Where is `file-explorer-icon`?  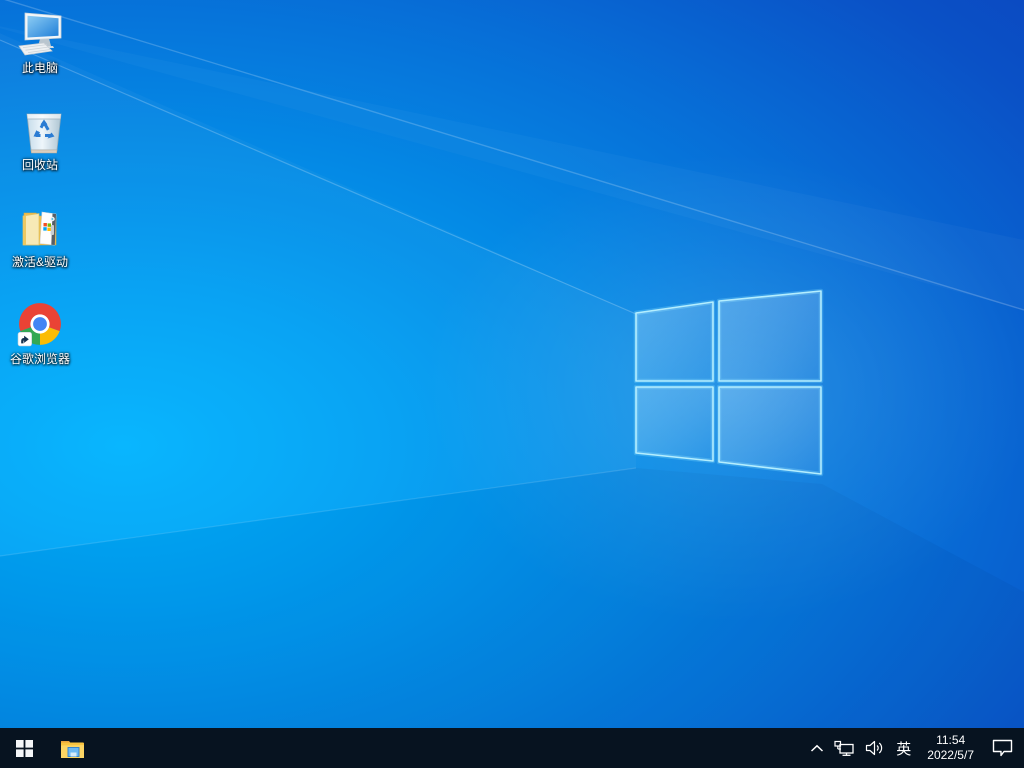
file-explorer-icon is located at coordinates (72, 749).